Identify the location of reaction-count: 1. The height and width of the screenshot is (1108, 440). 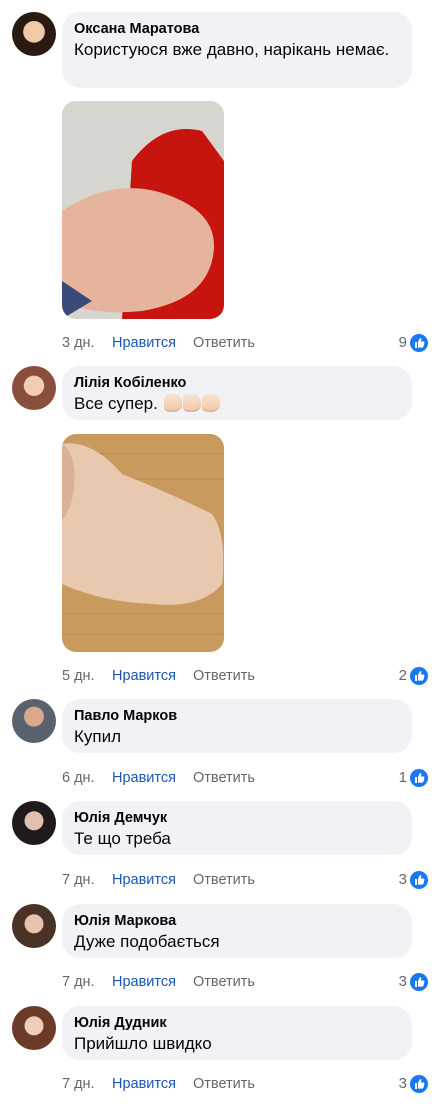
(403, 778).